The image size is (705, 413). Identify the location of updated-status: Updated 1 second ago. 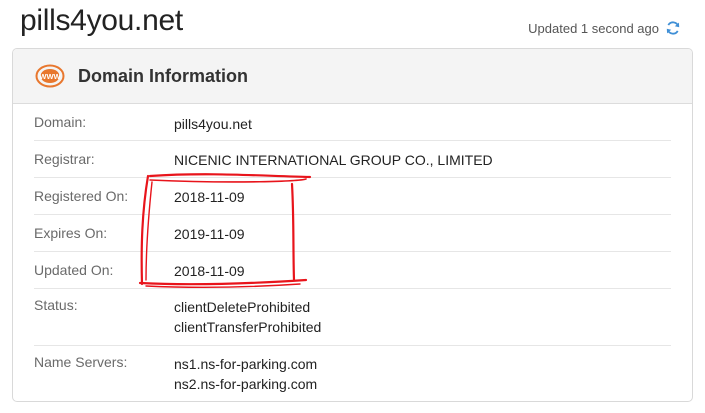
(604, 28).